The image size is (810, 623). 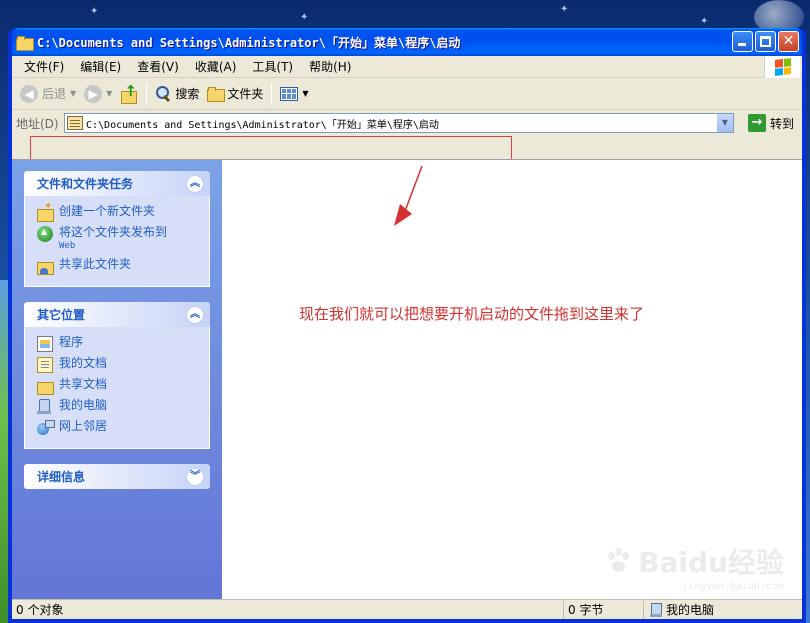 I want to click on close-button: ✕, so click(x=788, y=41).